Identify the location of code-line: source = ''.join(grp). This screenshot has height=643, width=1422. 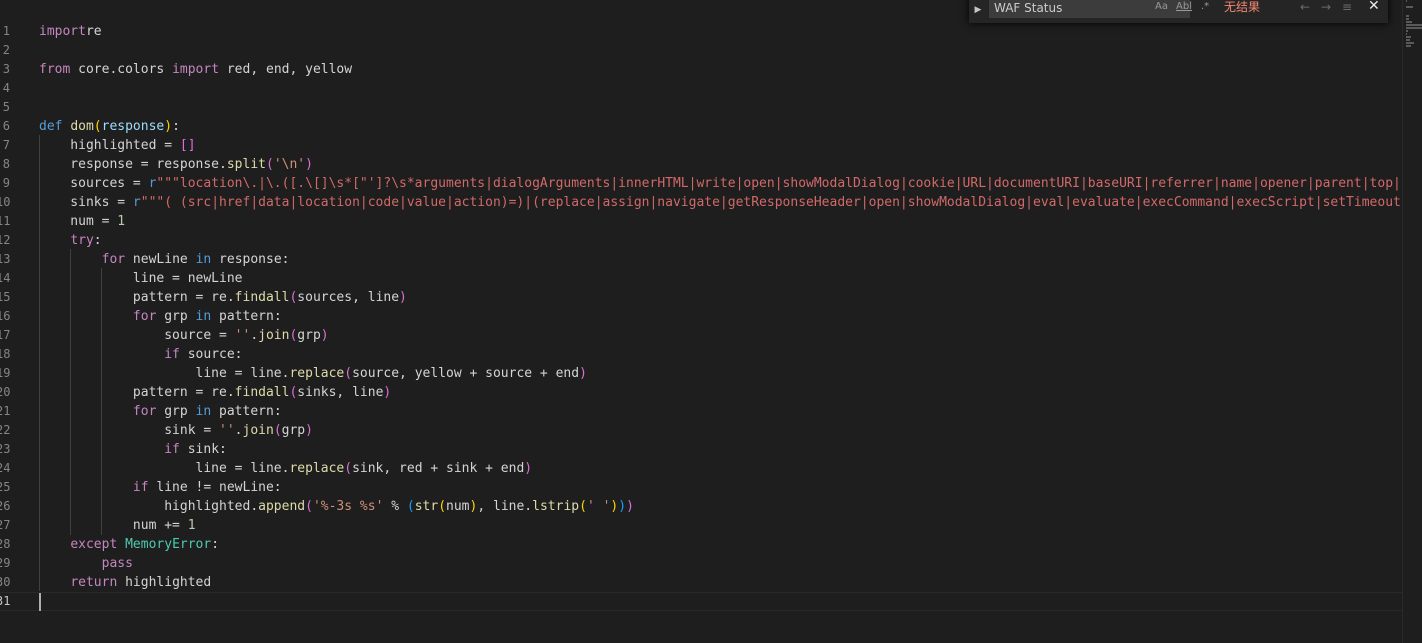
(720, 335).